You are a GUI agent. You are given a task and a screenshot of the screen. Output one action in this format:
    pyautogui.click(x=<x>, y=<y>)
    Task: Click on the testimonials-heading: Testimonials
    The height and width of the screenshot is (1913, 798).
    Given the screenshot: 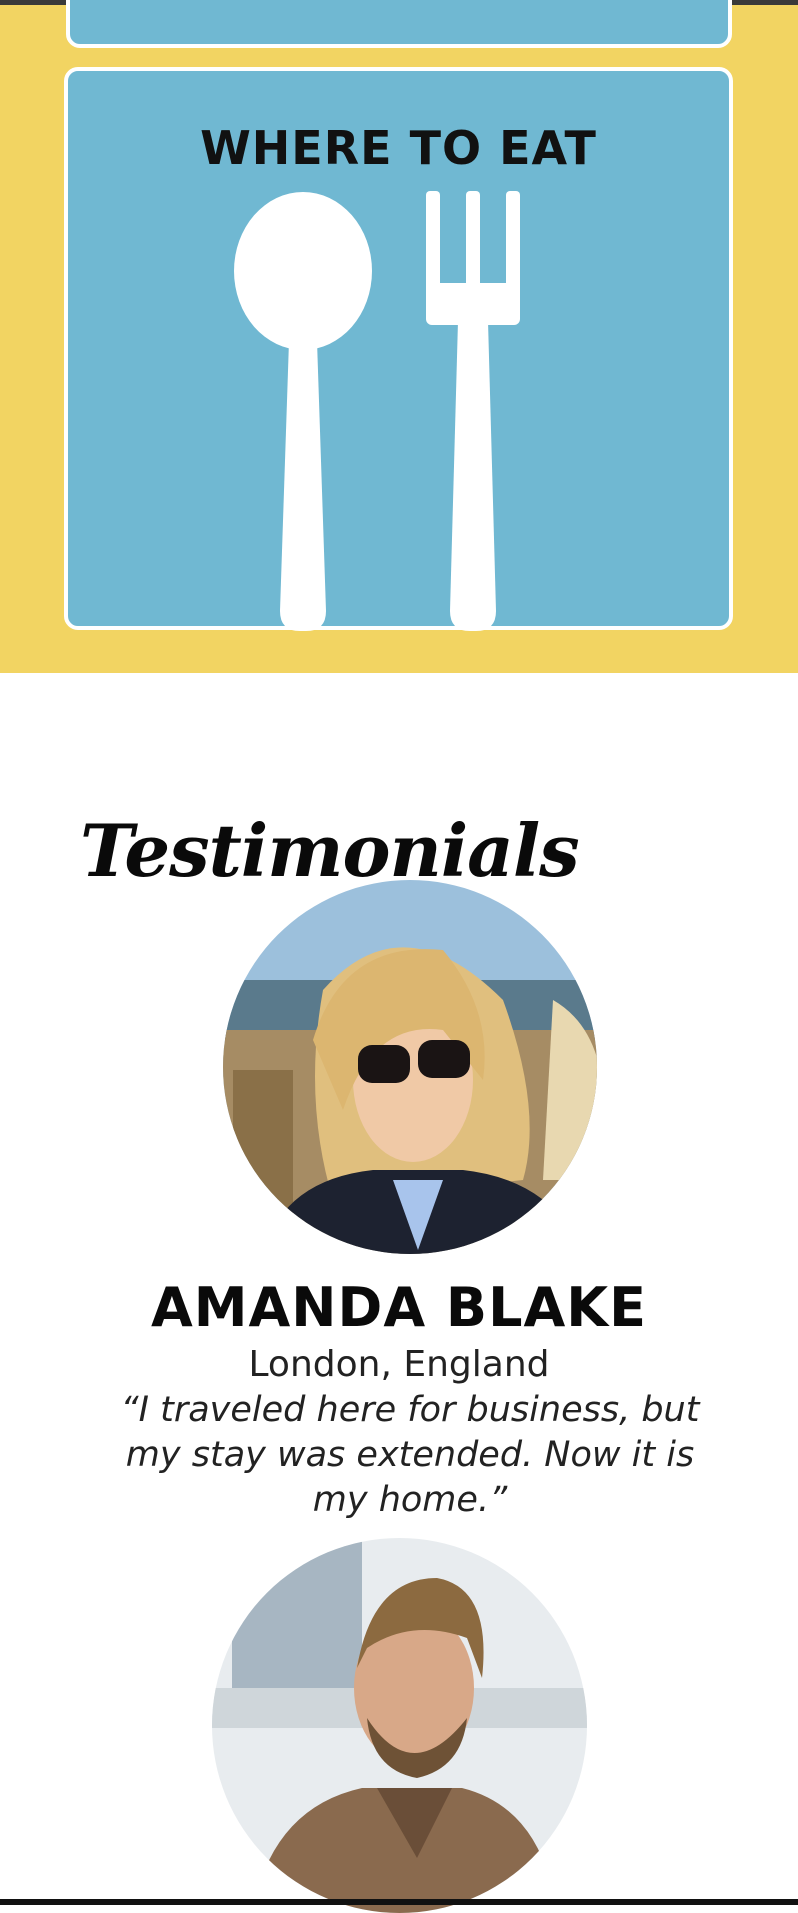 What is the action you would take?
    pyautogui.click(x=330, y=850)
    